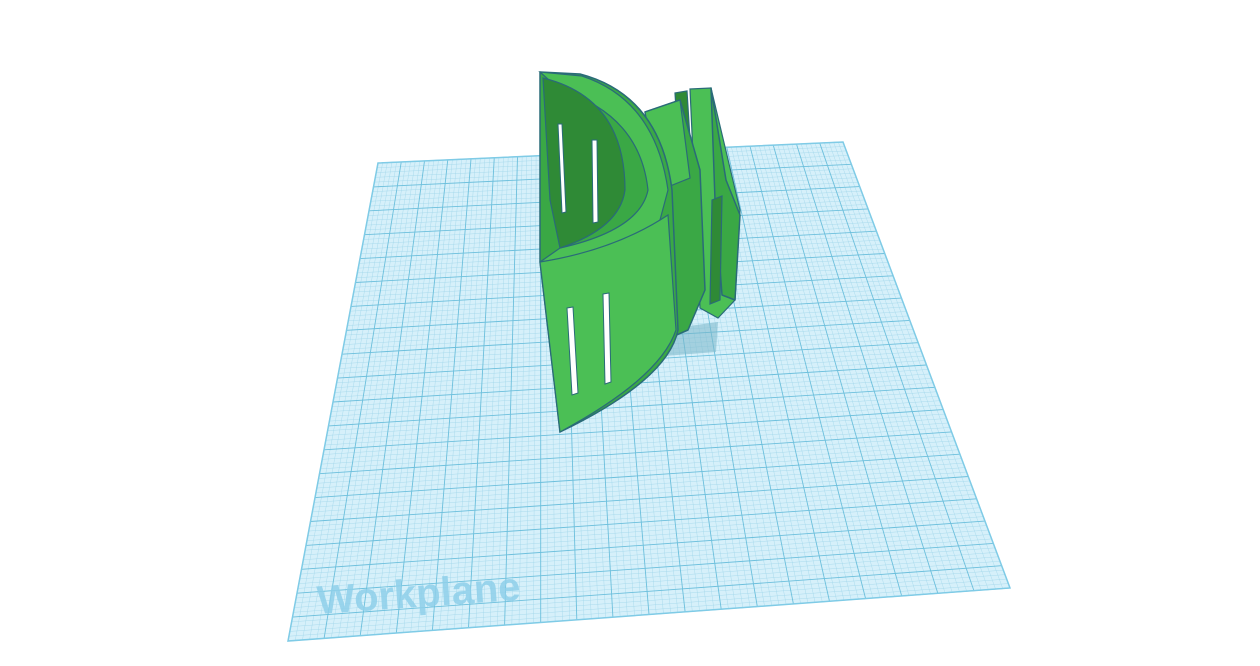  What do you see at coordinates (607, 338) in the screenshot?
I see `front-slot-right` at bounding box center [607, 338].